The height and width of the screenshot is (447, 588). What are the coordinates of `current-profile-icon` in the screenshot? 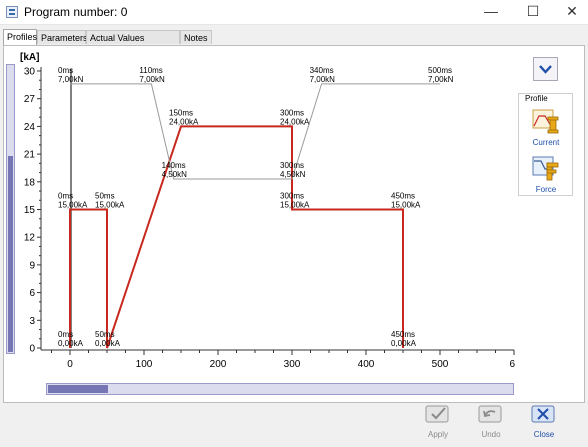 It's located at (545, 121).